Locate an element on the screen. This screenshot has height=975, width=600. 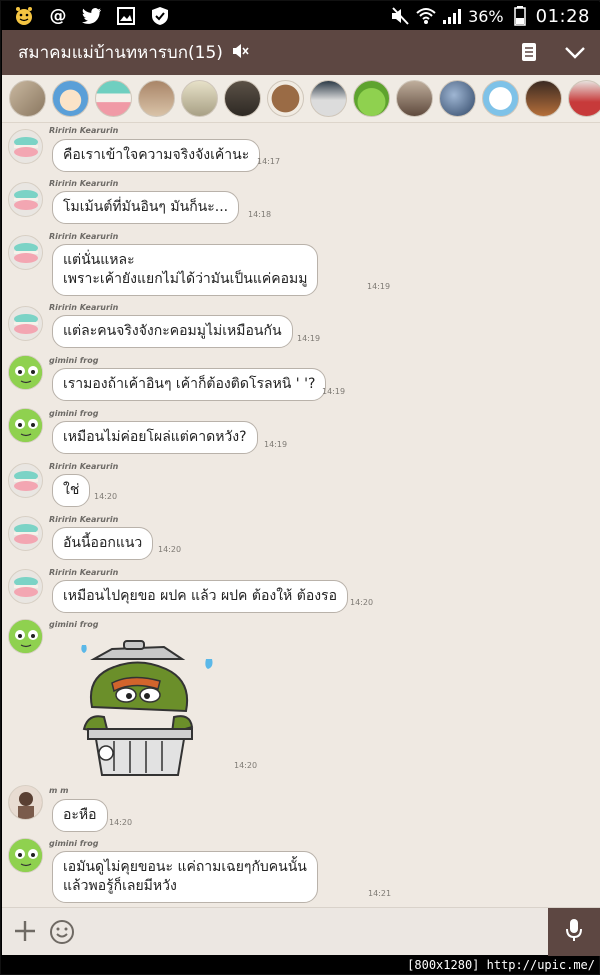
message-time: 14:21 is located at coordinates (380, 893).